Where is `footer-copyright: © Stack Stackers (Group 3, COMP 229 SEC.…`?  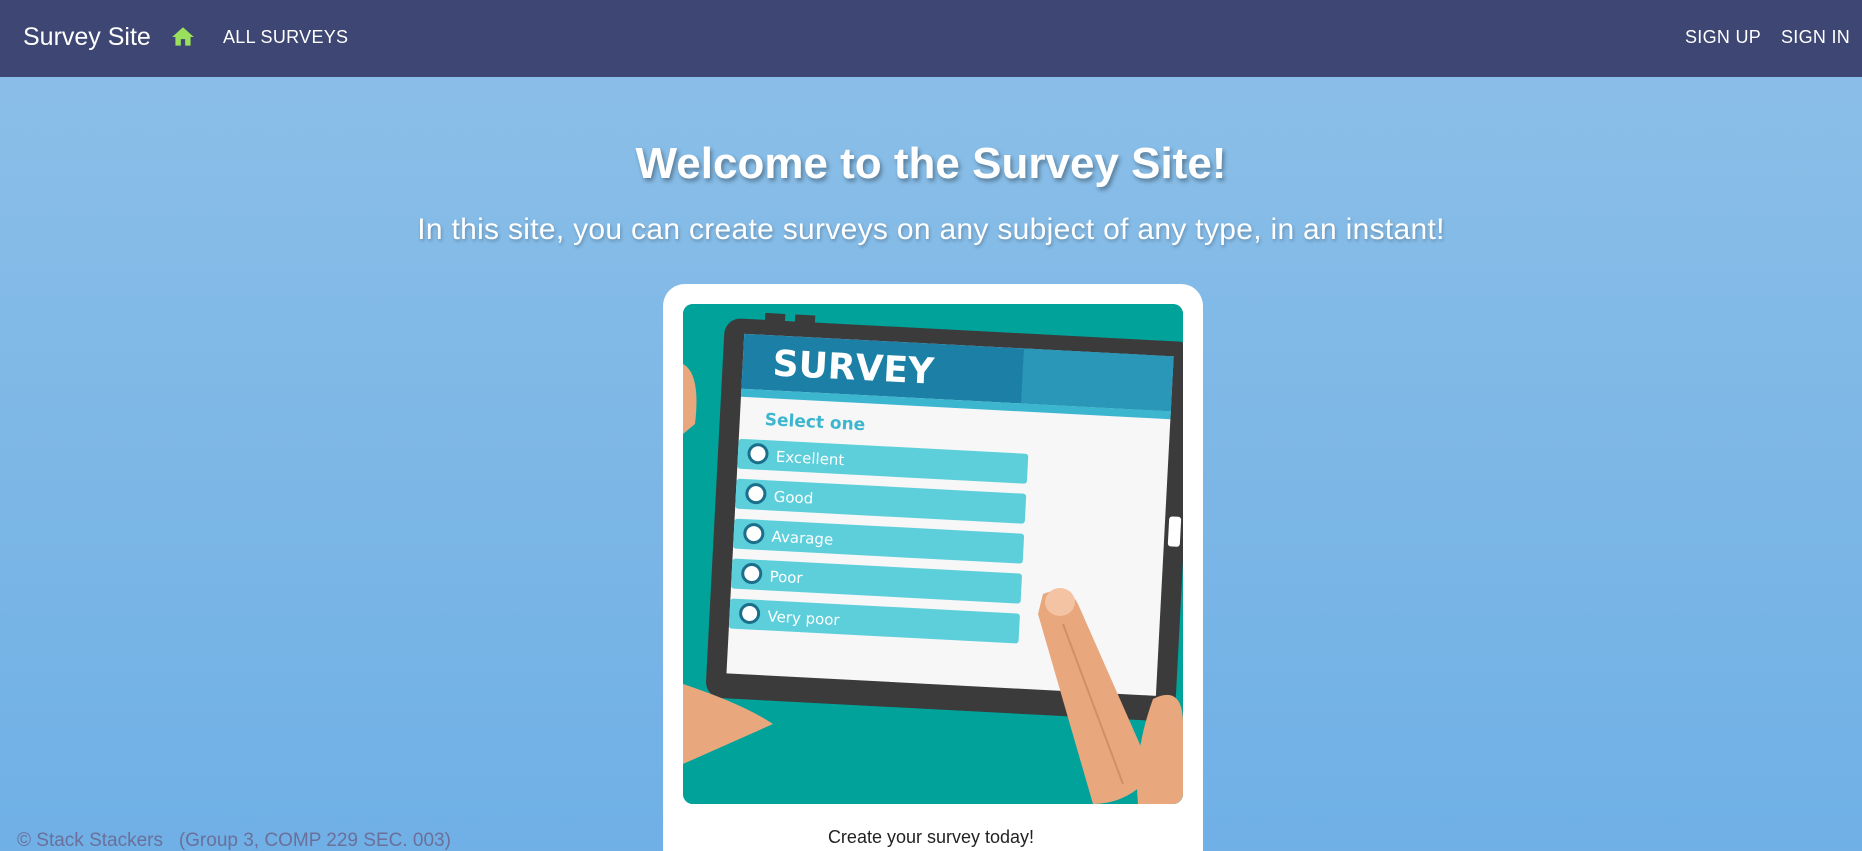 footer-copyright: © Stack Stackers (Group 3, COMP 229 SEC.… is located at coordinates (234, 840).